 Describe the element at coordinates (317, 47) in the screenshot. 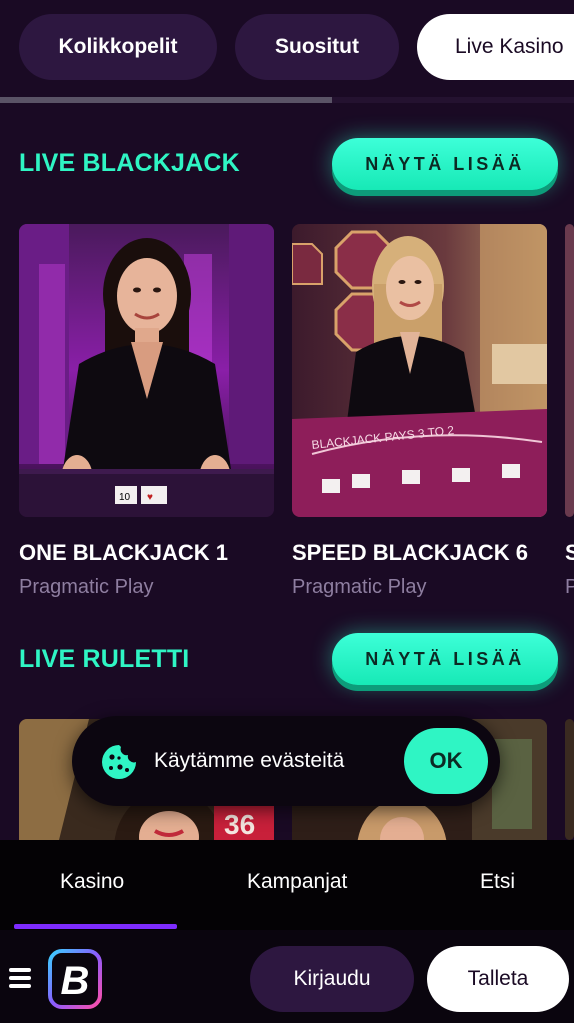

I see `tab-suositut: Suositut` at that location.